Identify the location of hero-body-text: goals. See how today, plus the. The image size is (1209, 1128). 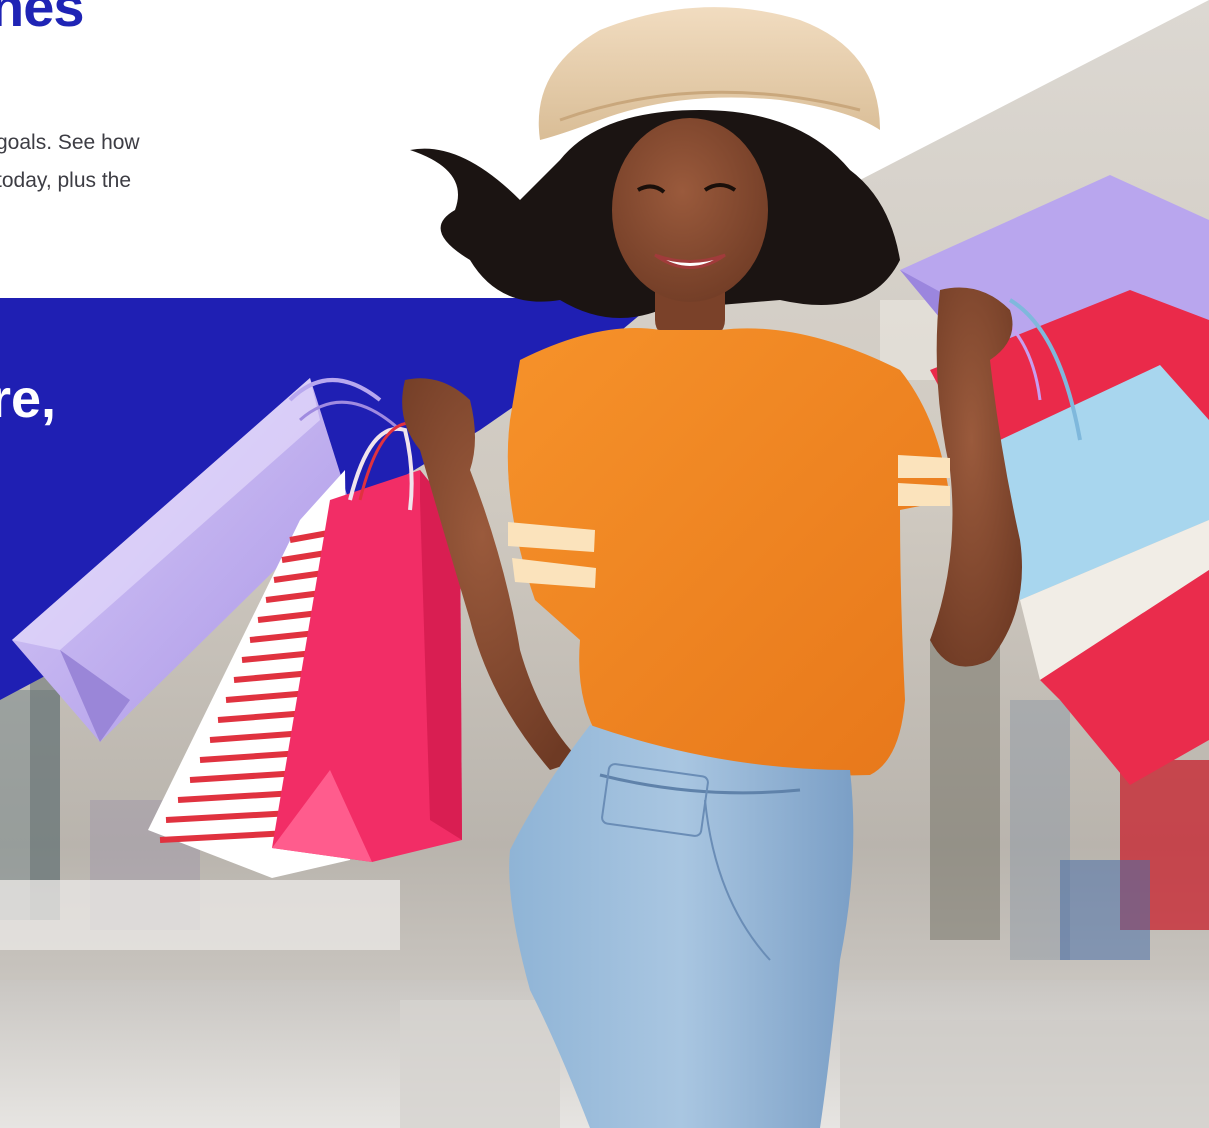
(103, 162).